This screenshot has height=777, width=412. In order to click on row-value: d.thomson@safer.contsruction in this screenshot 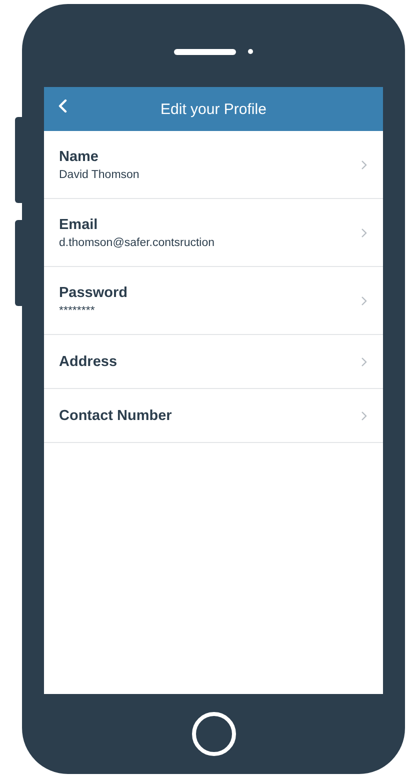, I will do `click(137, 242)`.